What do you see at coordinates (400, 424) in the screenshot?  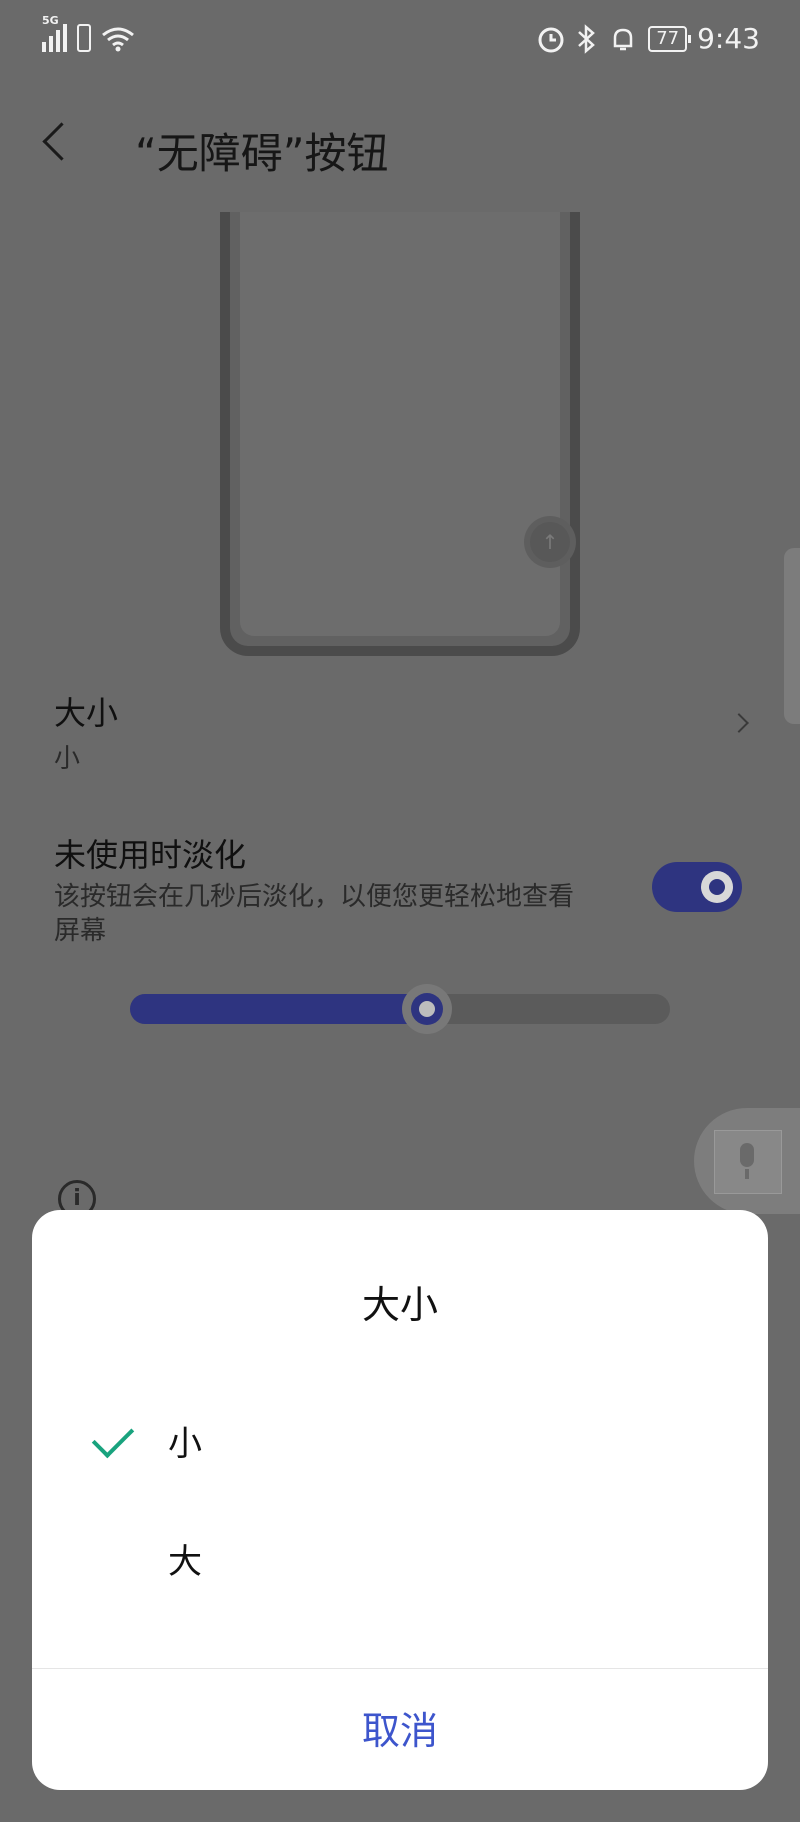 I see `phone-preview-screen` at bounding box center [400, 424].